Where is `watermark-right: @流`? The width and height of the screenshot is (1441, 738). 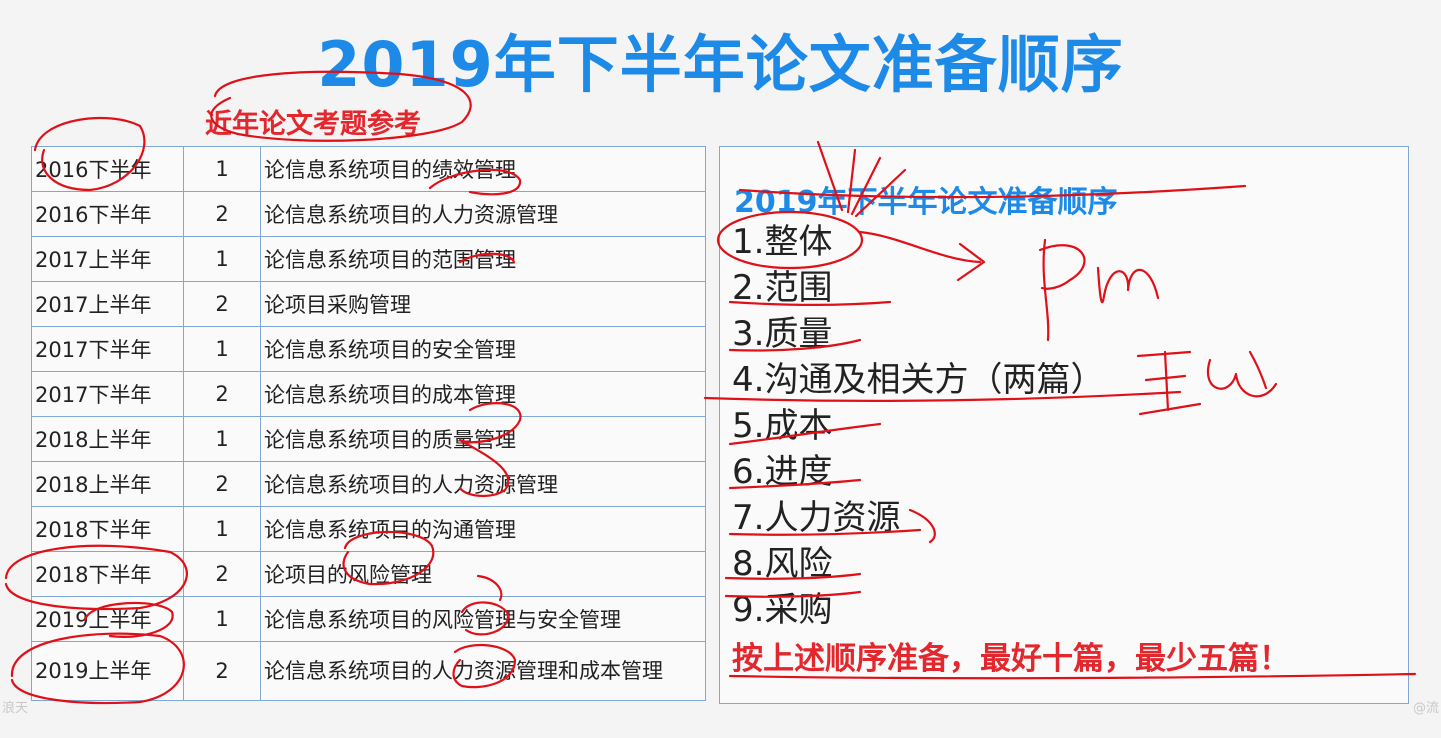
watermark-right: @流 is located at coordinates (1425, 708).